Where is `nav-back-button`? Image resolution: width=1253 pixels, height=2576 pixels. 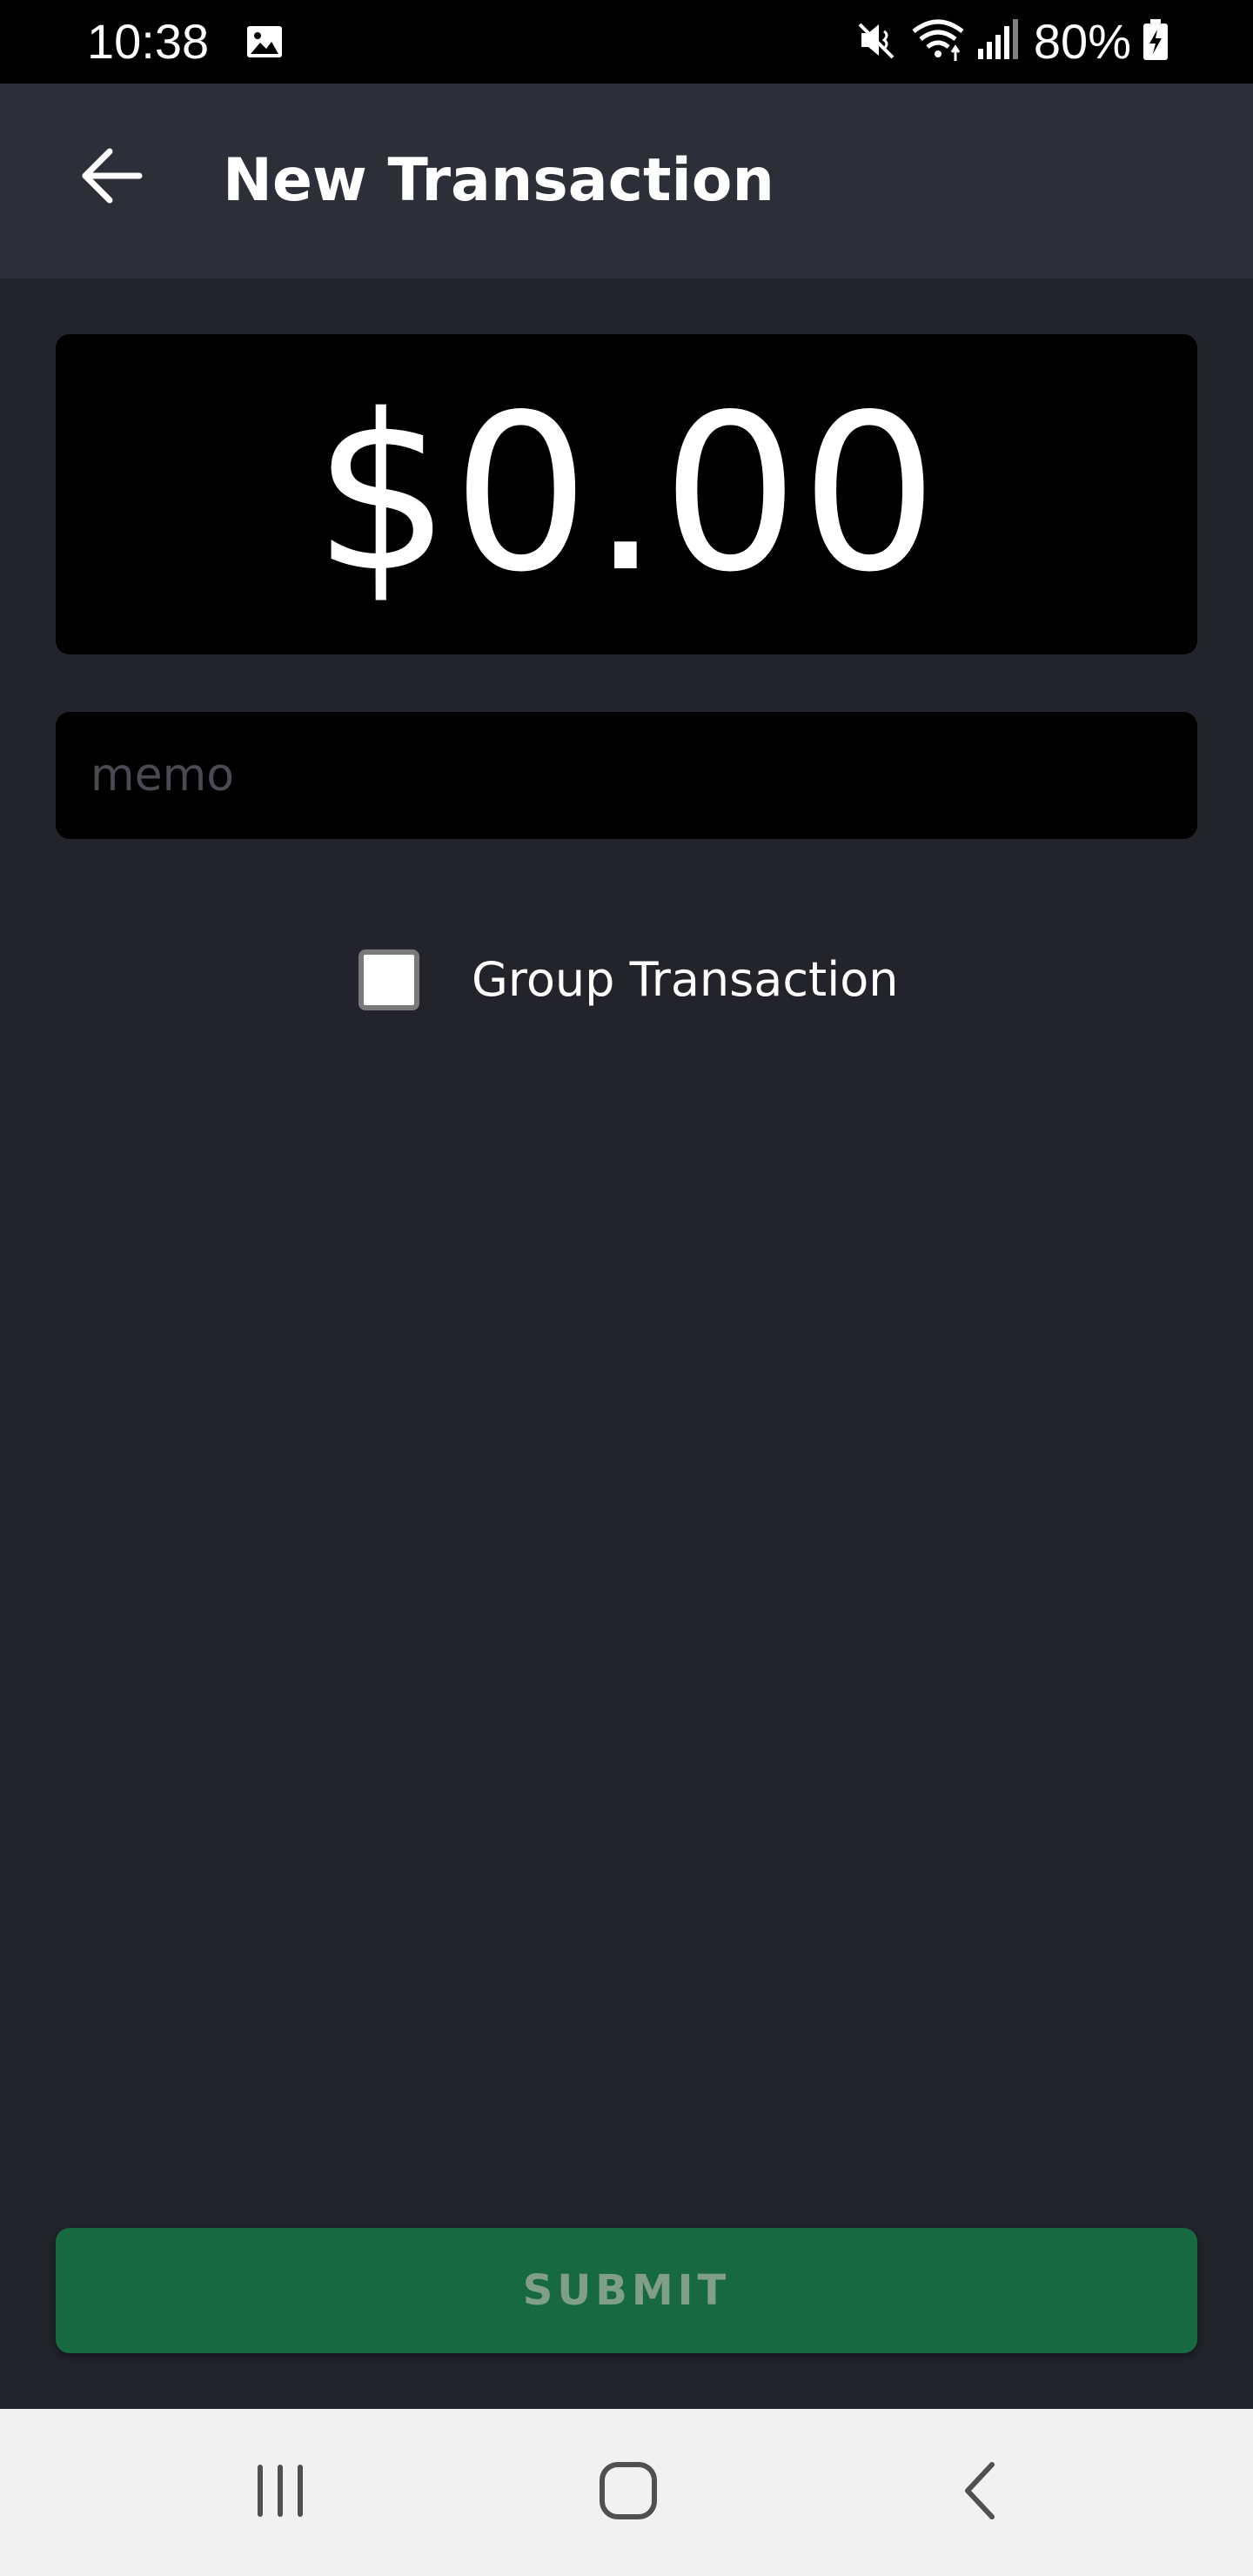 nav-back-button is located at coordinates (980, 2492).